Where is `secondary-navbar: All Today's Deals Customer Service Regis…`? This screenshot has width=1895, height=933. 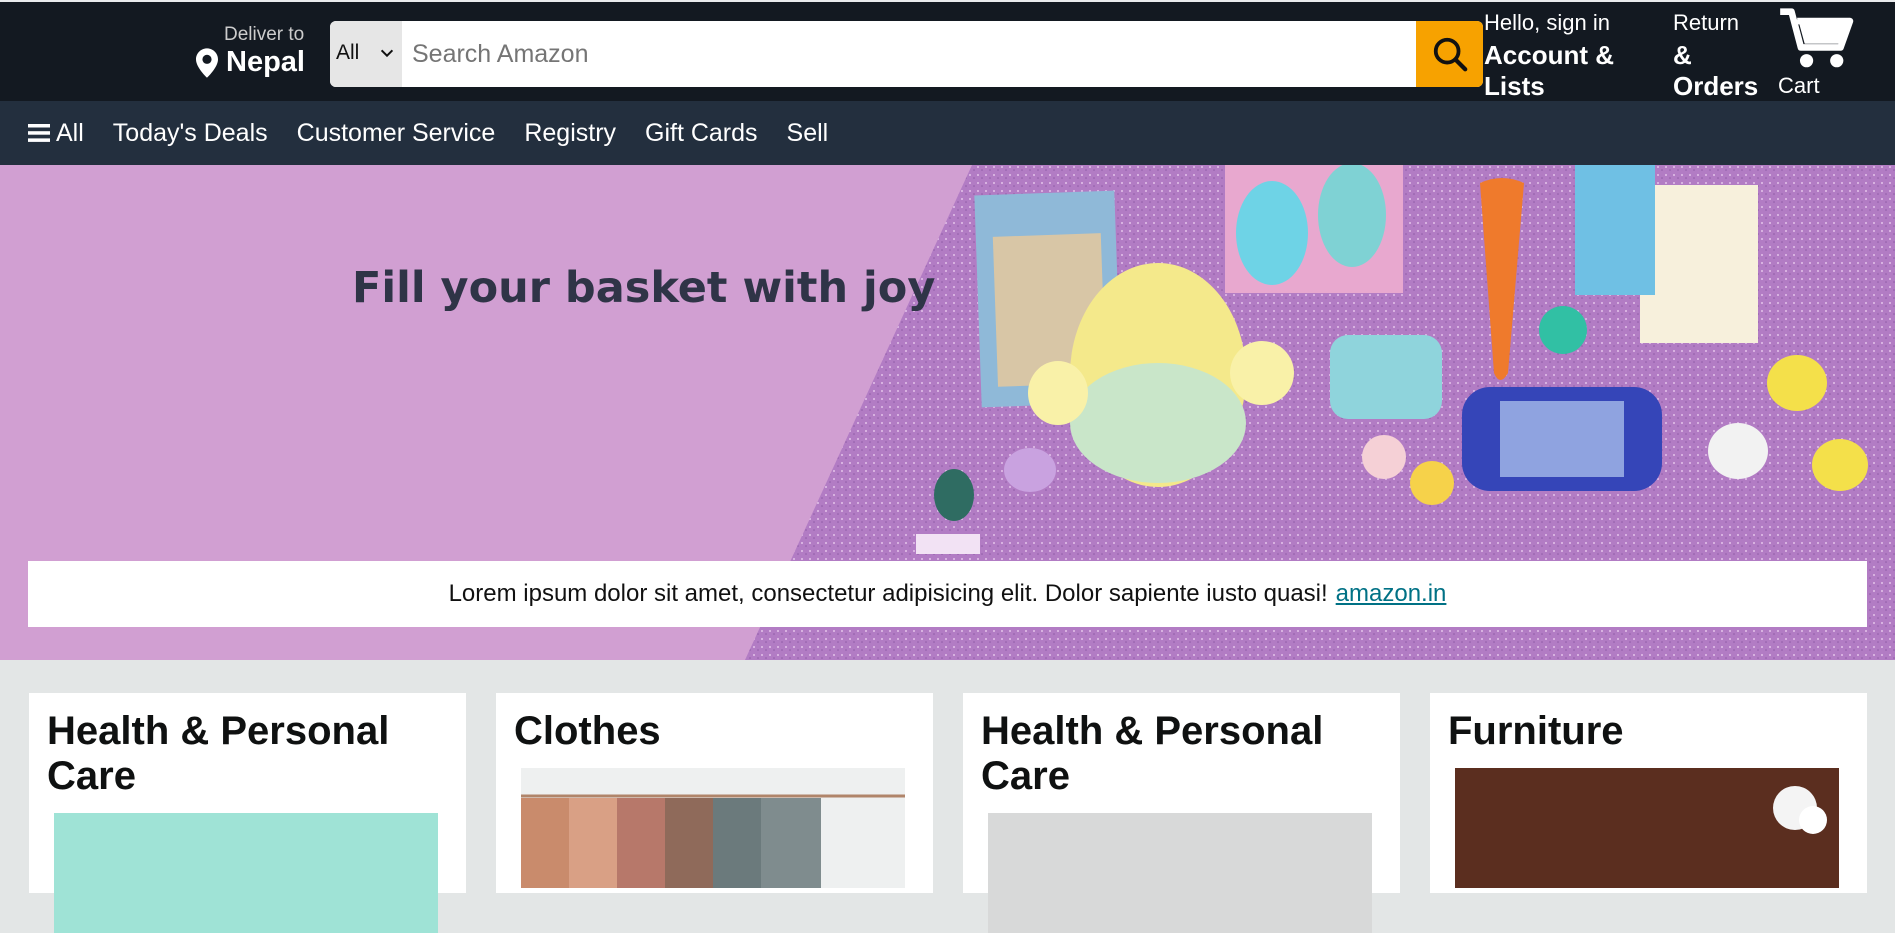
secondary-navbar: All Today's Deals Customer Service Regis… is located at coordinates (947, 133).